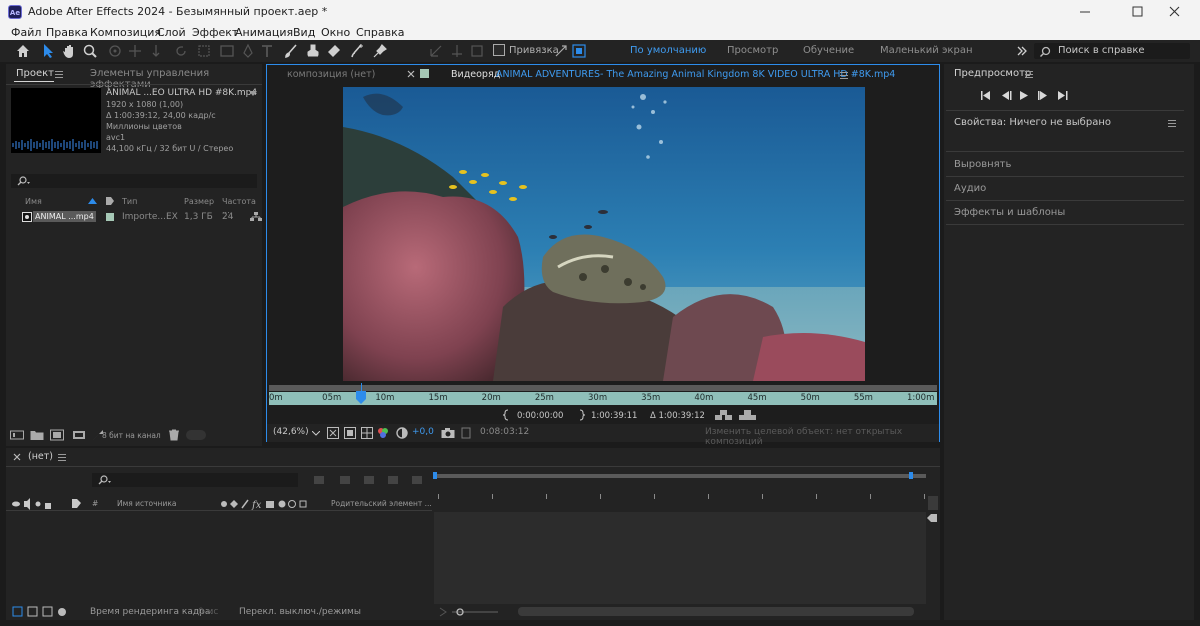  What do you see at coordinates (245, 504) in the screenshot?
I see `quality-icon` at bounding box center [245, 504].